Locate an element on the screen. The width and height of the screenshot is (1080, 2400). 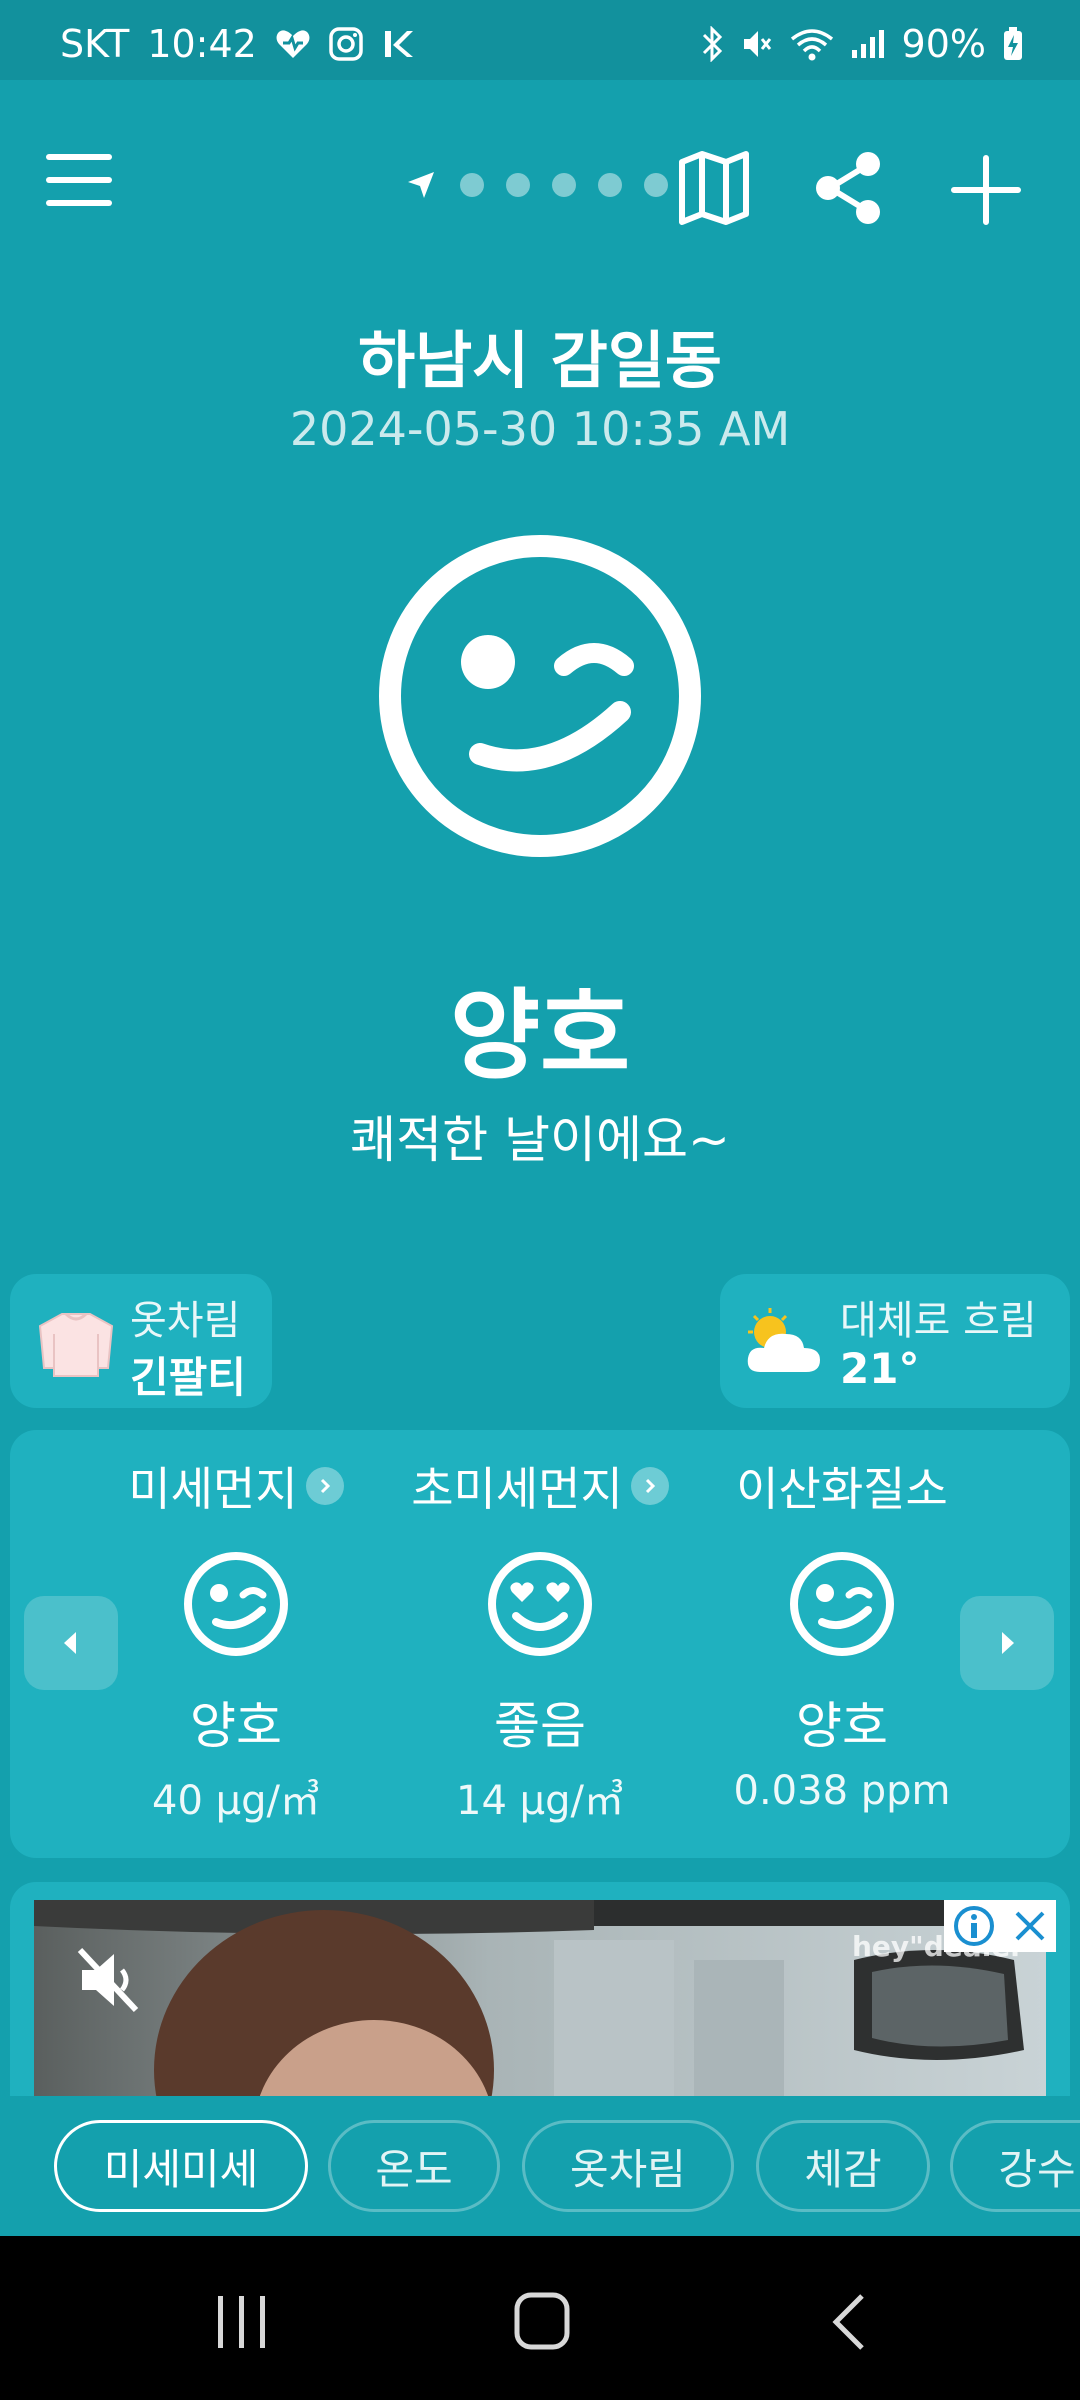
plus-icon is located at coordinates (986, 190).